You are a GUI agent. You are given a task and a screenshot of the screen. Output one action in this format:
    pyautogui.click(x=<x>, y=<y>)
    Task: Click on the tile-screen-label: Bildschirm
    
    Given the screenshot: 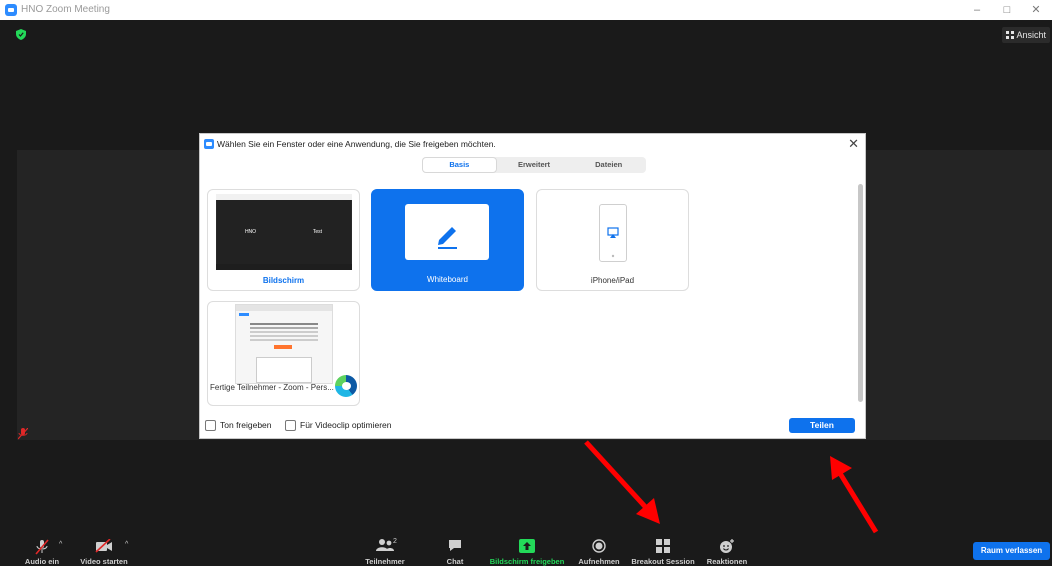 What is the action you would take?
    pyautogui.click(x=283, y=280)
    